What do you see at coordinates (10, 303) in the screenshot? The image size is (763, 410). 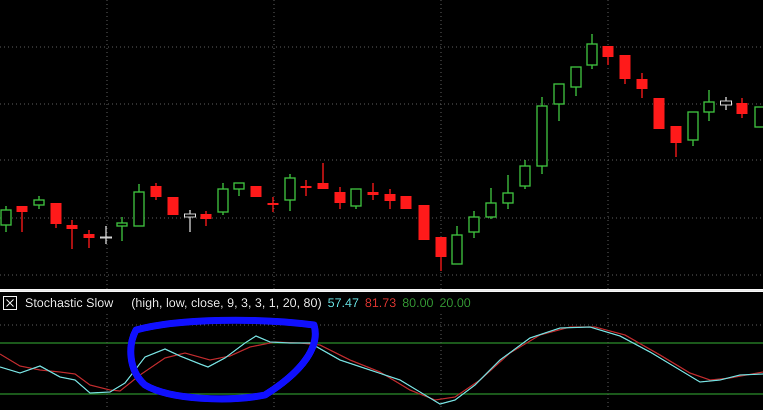 I see `close-icon` at bounding box center [10, 303].